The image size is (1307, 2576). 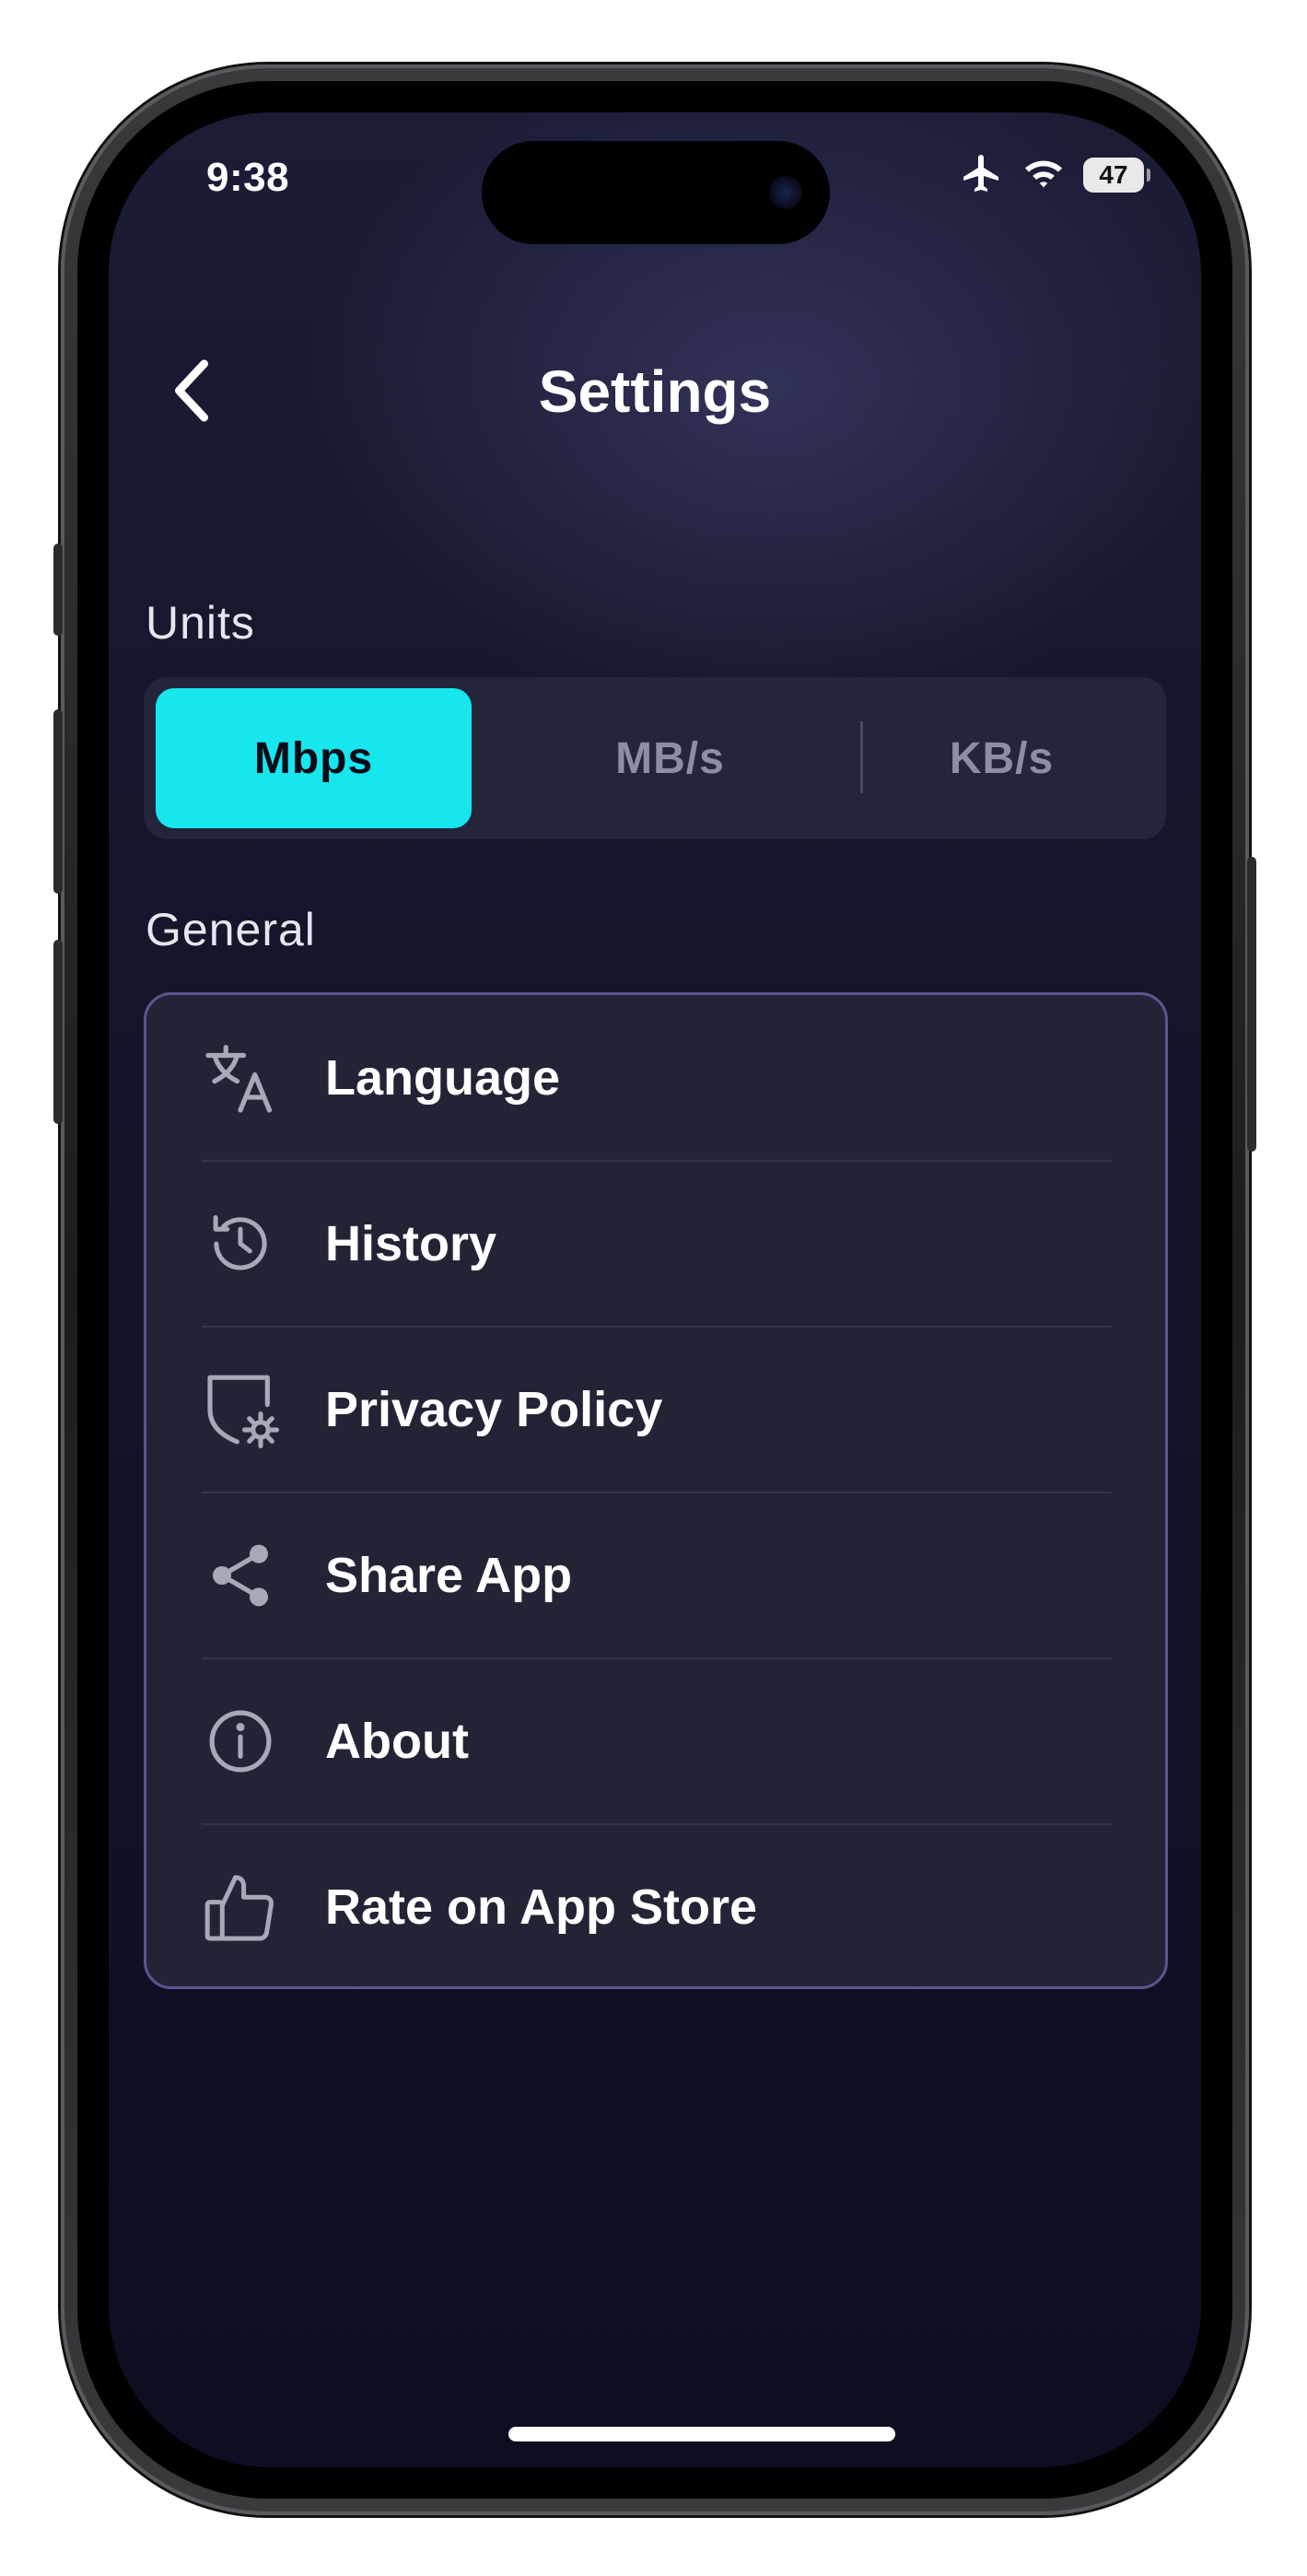 What do you see at coordinates (1044, 175) in the screenshot?
I see `wifi-icon` at bounding box center [1044, 175].